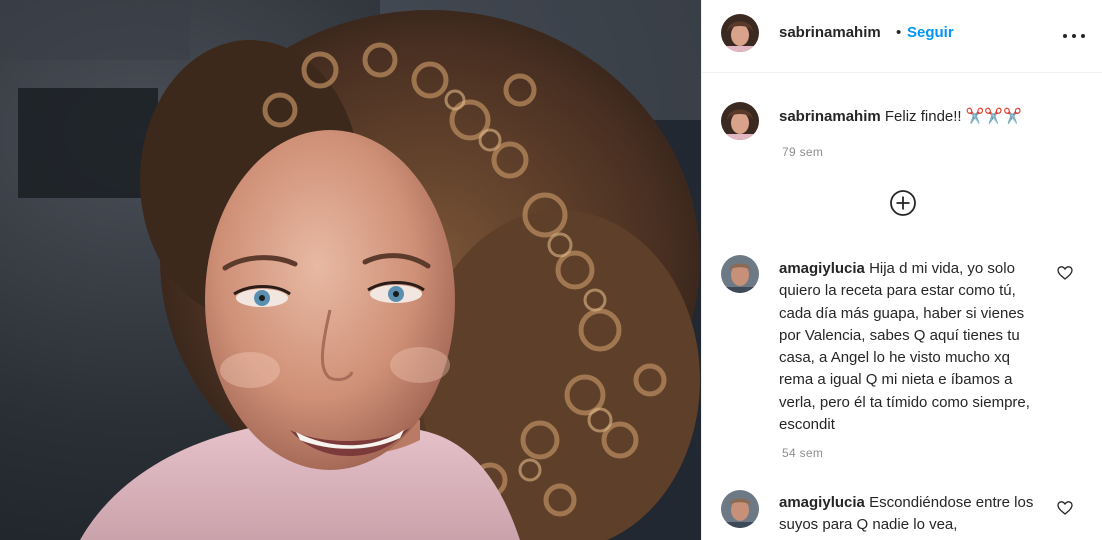 Image resolution: width=1102 pixels, height=540 pixels. Describe the element at coordinates (802, 152) in the screenshot. I see `caption-timestamp: 79 sem` at that location.